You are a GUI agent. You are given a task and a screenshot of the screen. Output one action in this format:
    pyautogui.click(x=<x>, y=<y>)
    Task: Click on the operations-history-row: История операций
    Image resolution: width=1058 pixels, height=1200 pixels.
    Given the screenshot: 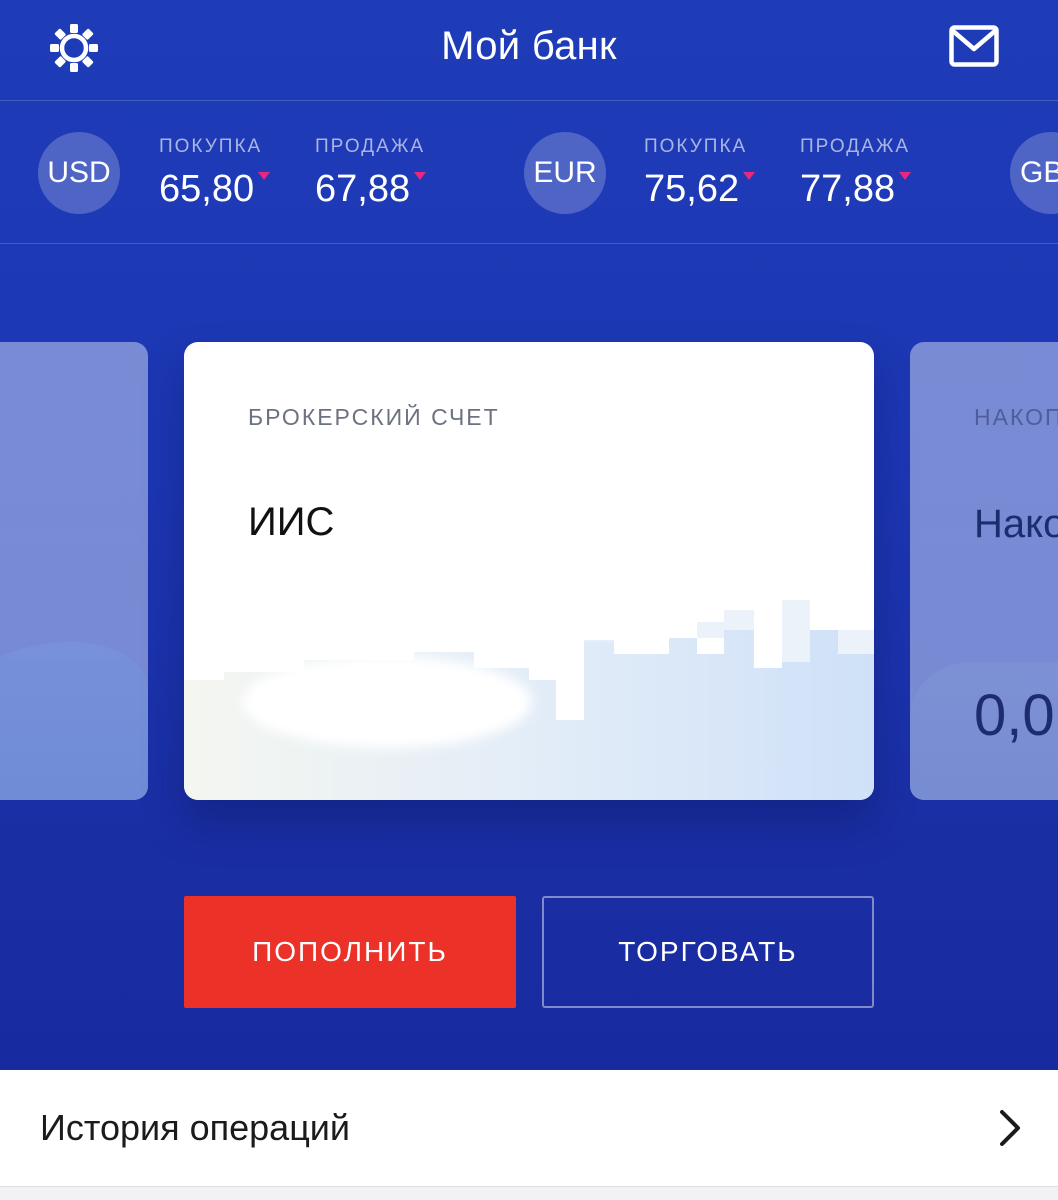 What is the action you would take?
    pyautogui.click(x=529, y=1128)
    